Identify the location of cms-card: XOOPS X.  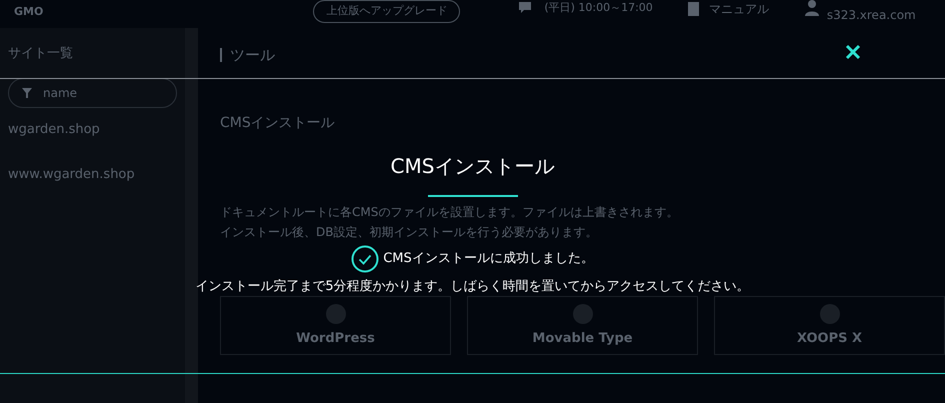
(829, 325).